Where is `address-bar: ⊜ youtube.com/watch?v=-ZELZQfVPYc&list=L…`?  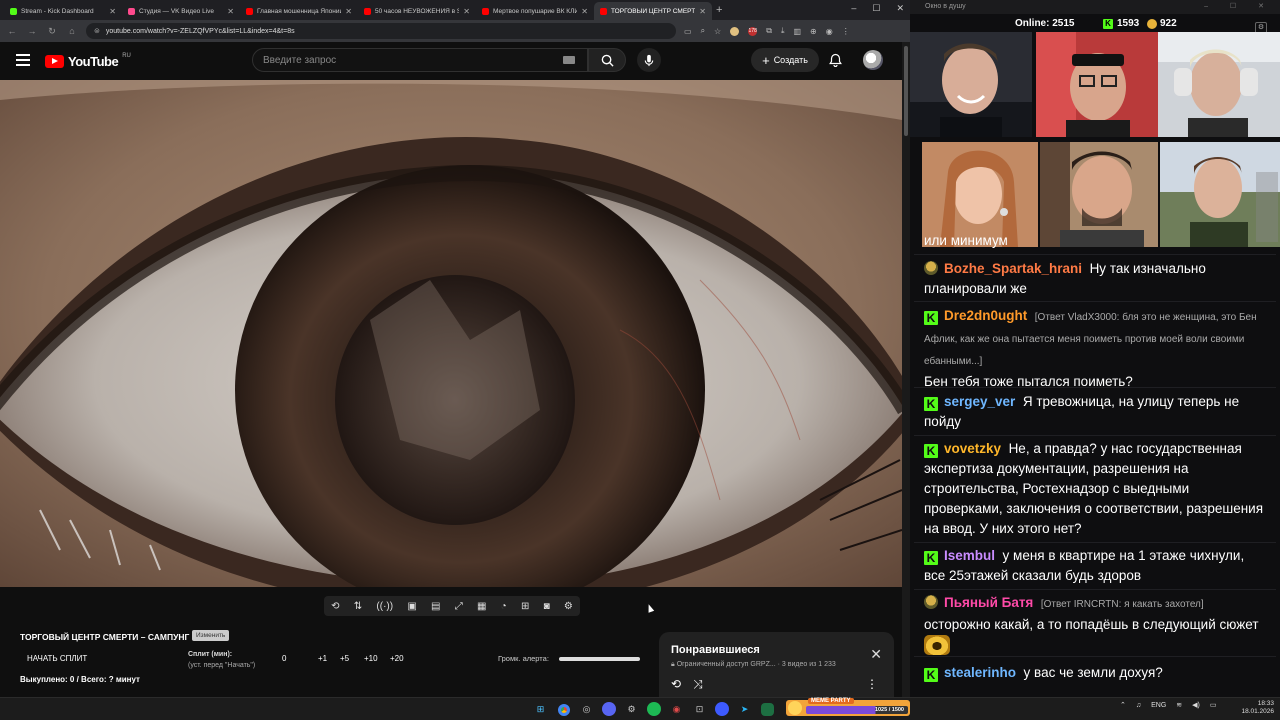
address-bar: ⊜ youtube.com/watch?v=-ZELZQfVPYc&list=L… is located at coordinates (381, 31).